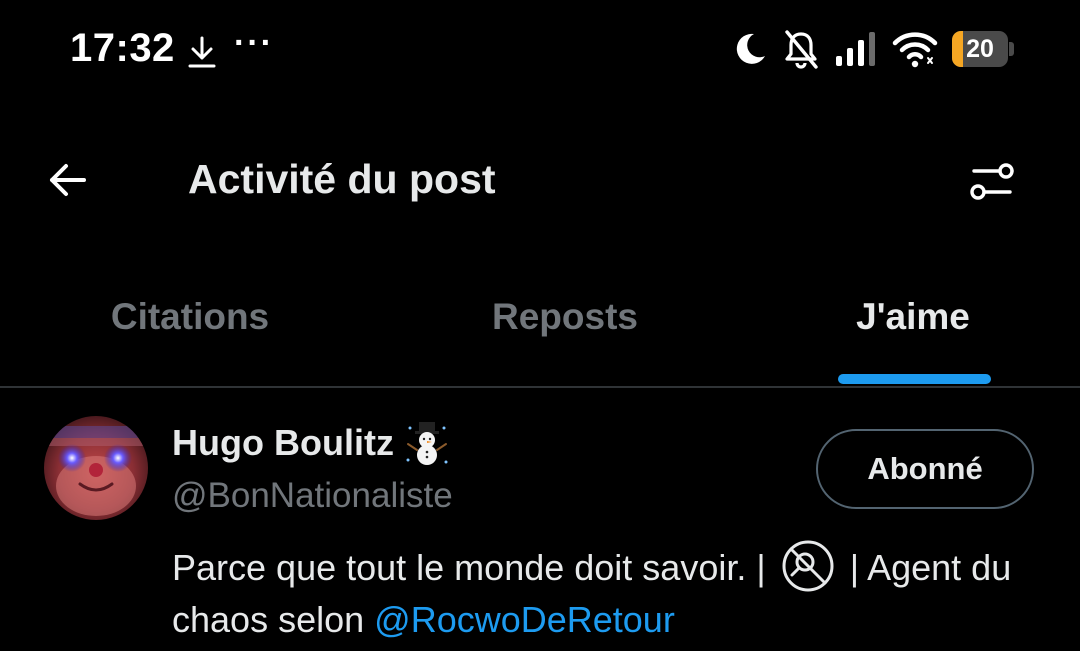  I want to click on no-magnifier-icon, so click(808, 566).